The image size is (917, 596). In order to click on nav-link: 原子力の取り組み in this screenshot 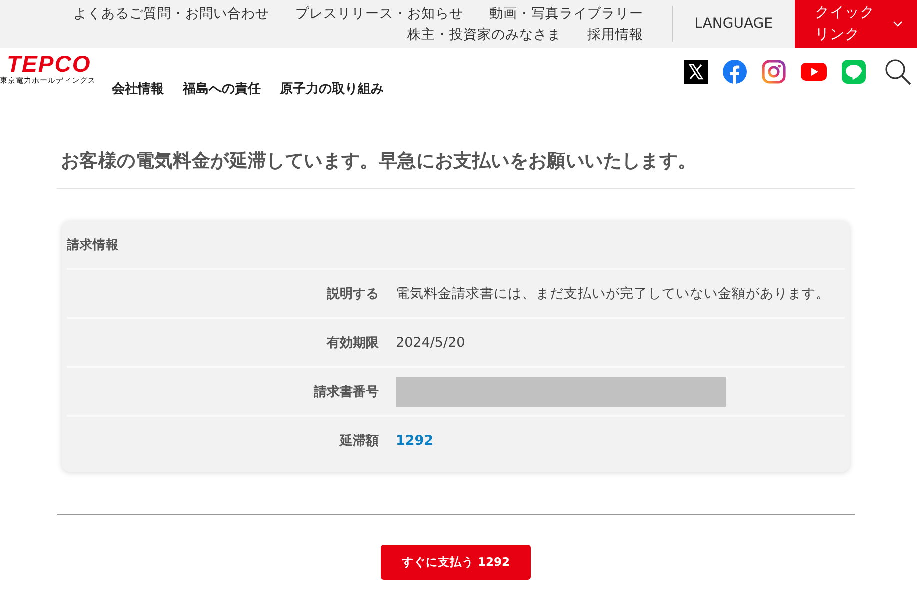, I will do `click(332, 89)`.